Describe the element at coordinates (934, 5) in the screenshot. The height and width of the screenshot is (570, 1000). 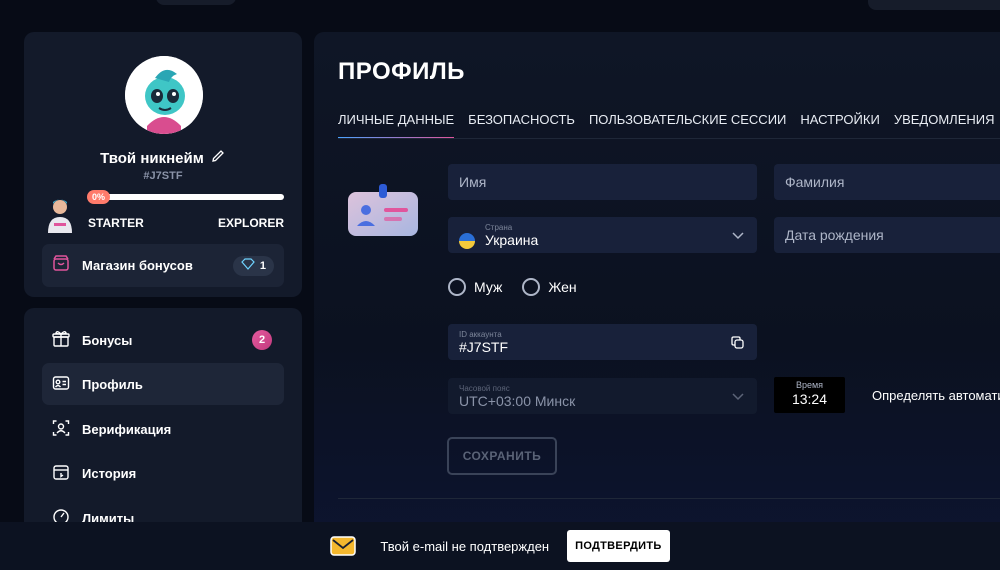
I see `top-account-pill` at that location.